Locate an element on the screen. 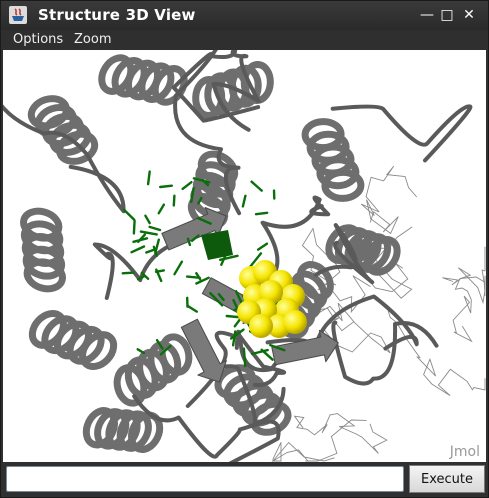 The image size is (489, 498). maximize-button: □ is located at coordinates (447, 15).